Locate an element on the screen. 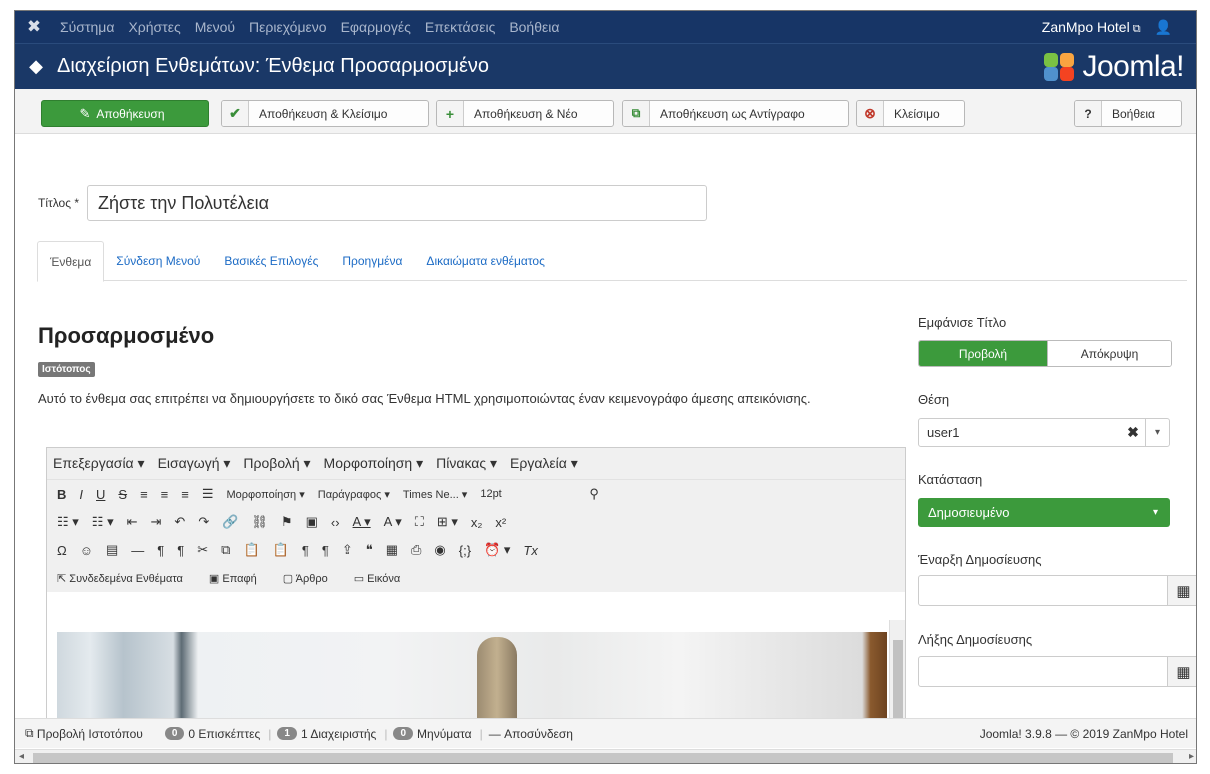  link-icon: 🔗 is located at coordinates (230, 522).